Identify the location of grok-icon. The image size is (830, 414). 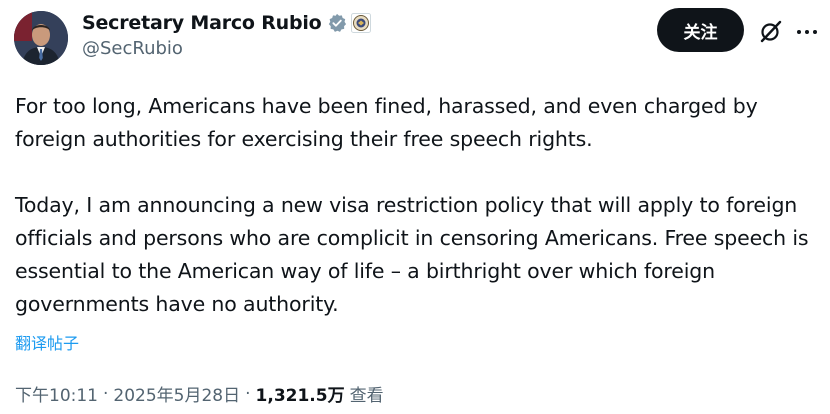
(771, 31).